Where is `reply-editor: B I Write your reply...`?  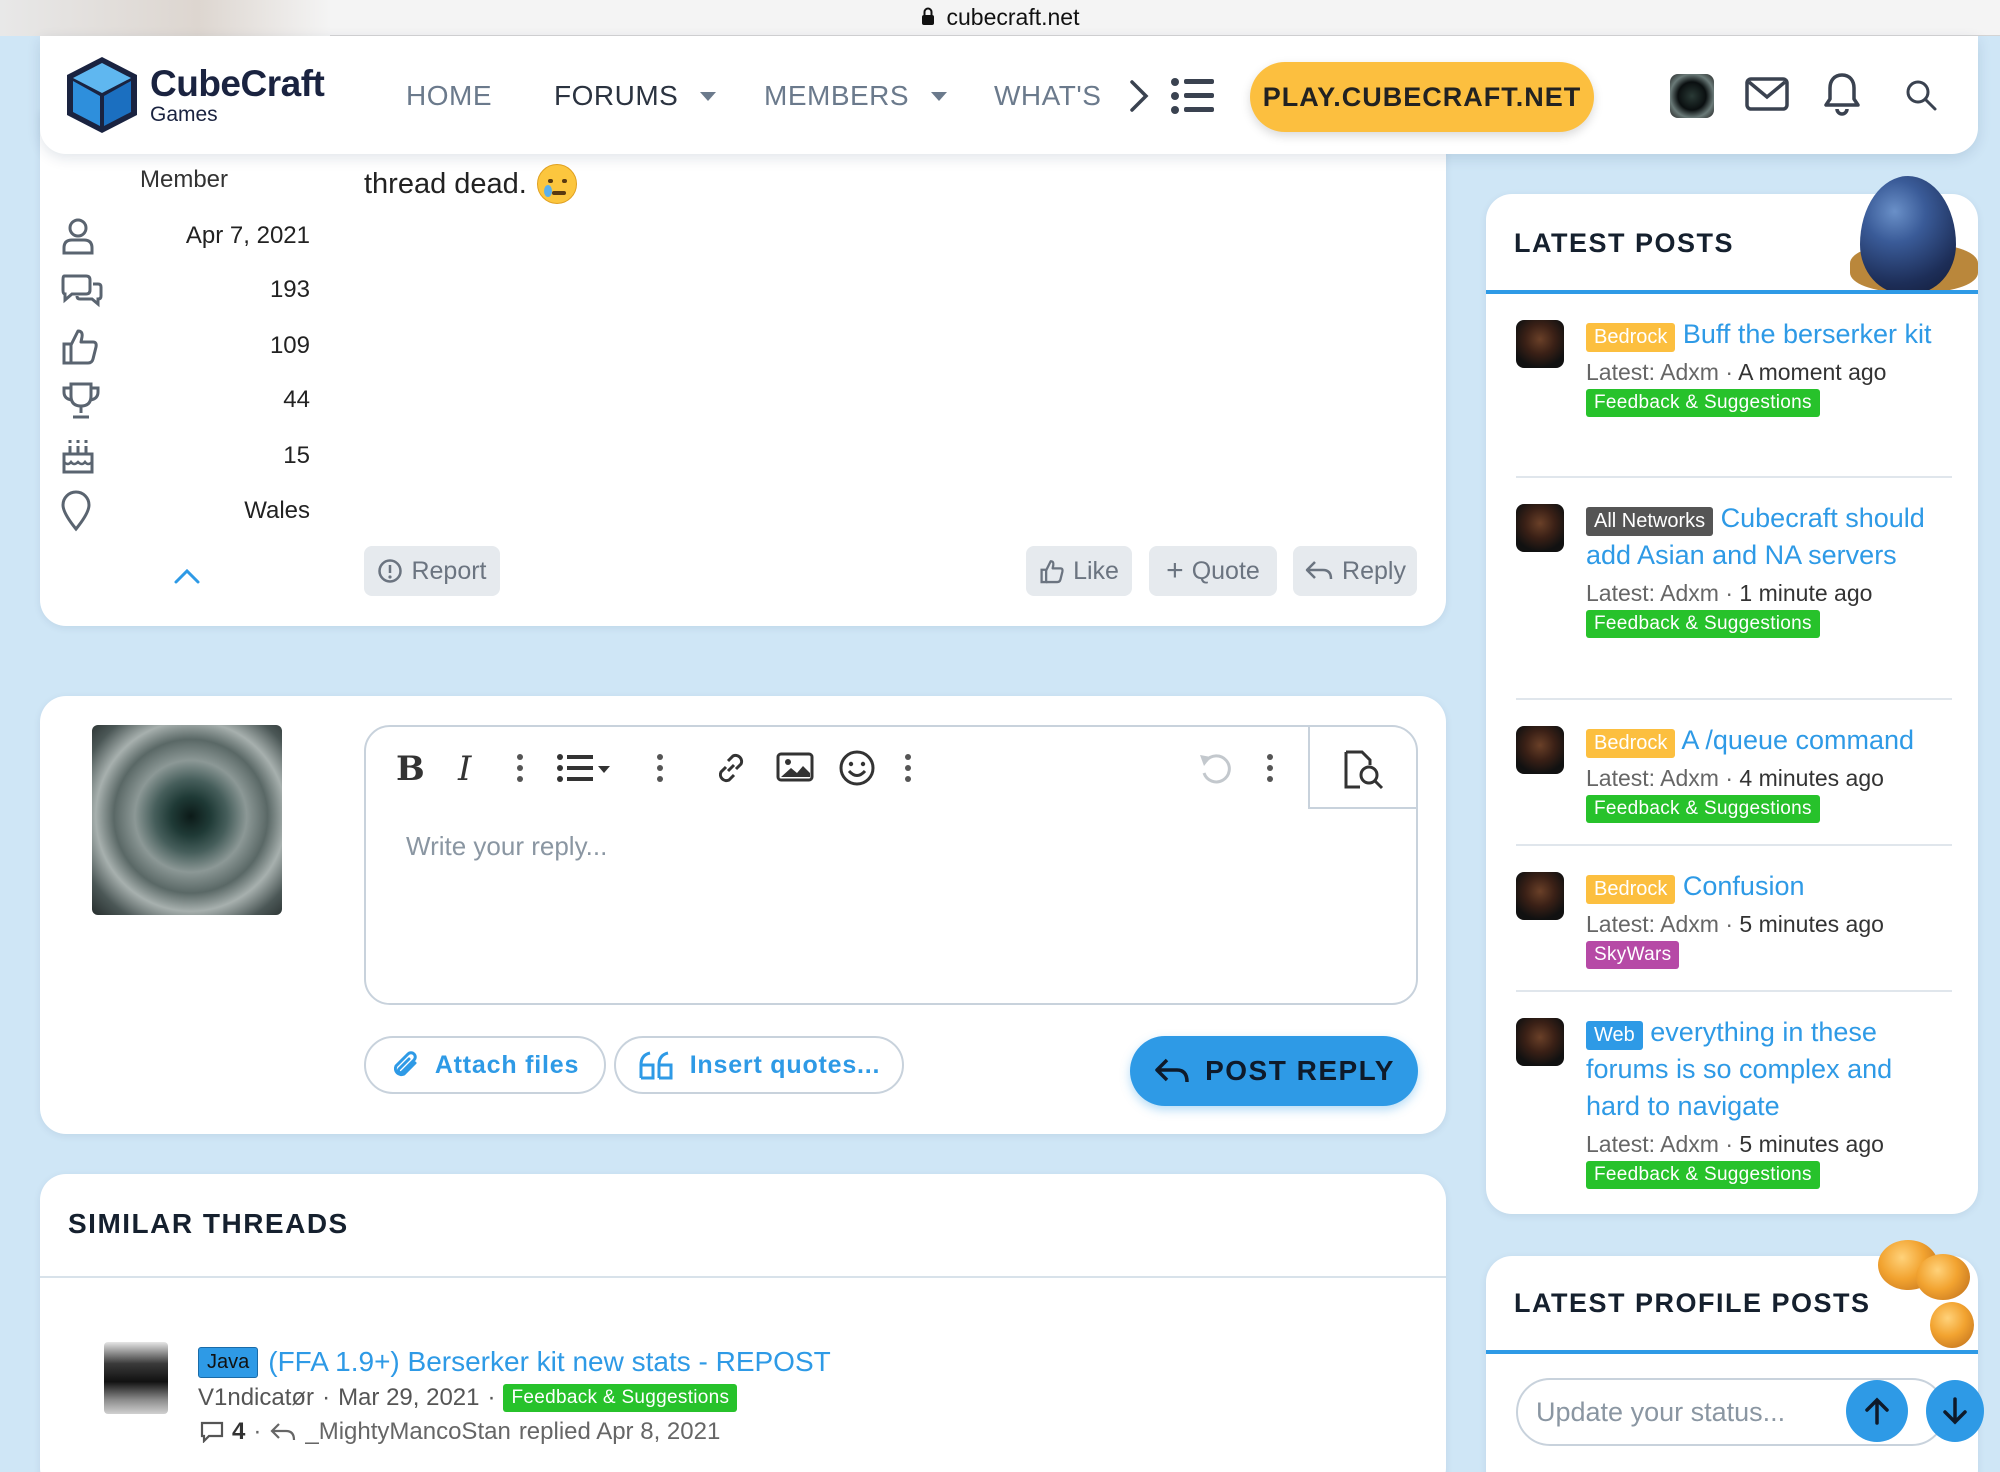
reply-editor: B I Write your reply... is located at coordinates (891, 865).